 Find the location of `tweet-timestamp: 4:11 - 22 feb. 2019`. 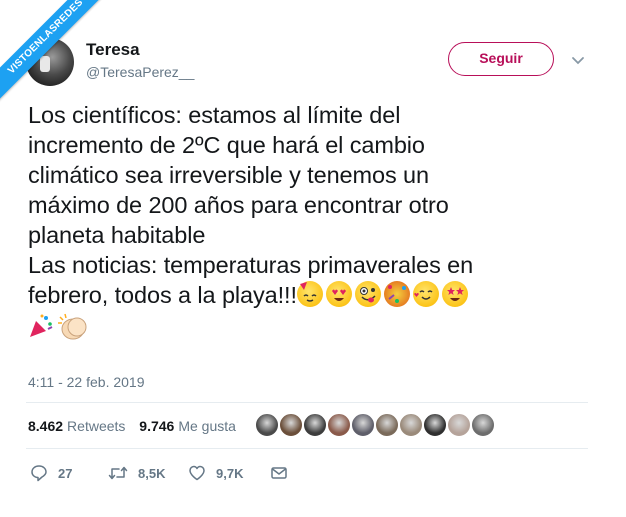

tweet-timestamp: 4:11 - 22 feb. 2019 is located at coordinates (86, 382).